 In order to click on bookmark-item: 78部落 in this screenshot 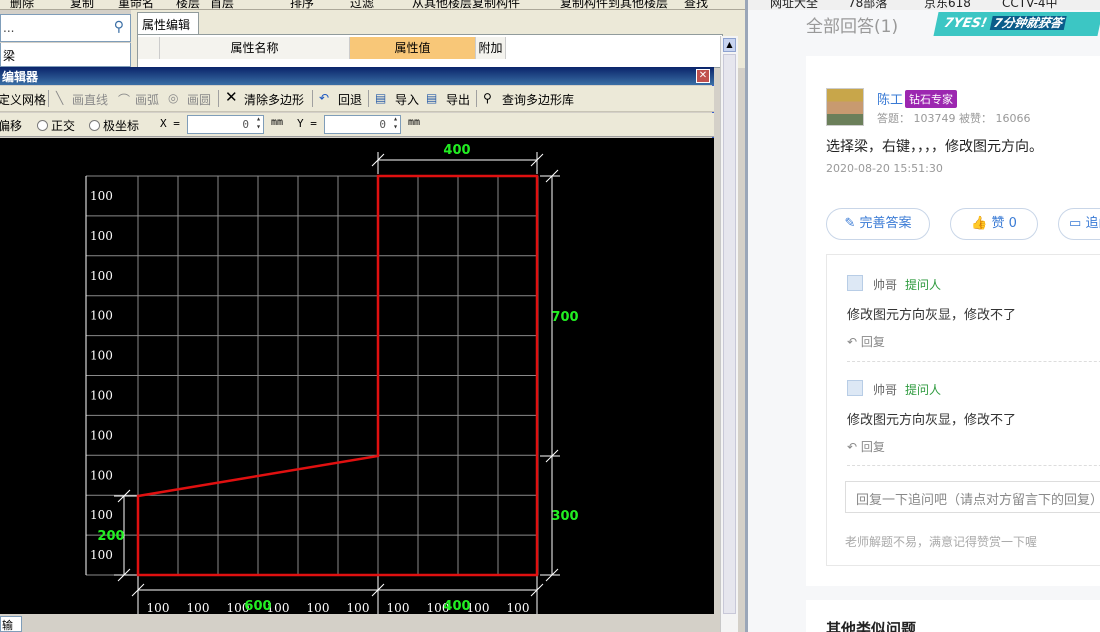, I will do `click(867, 5)`.